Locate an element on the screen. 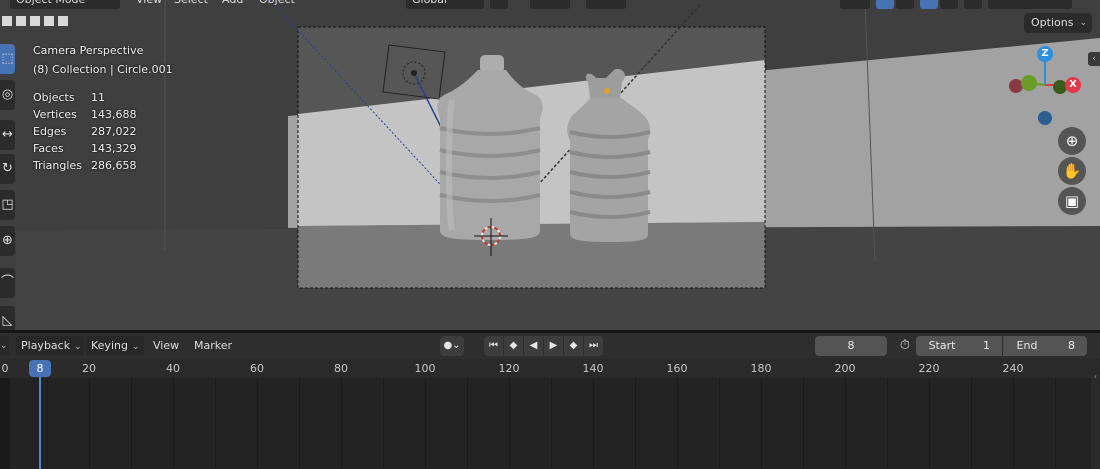 This screenshot has width=1100, height=469. menu-marker: Marker is located at coordinates (213, 346).